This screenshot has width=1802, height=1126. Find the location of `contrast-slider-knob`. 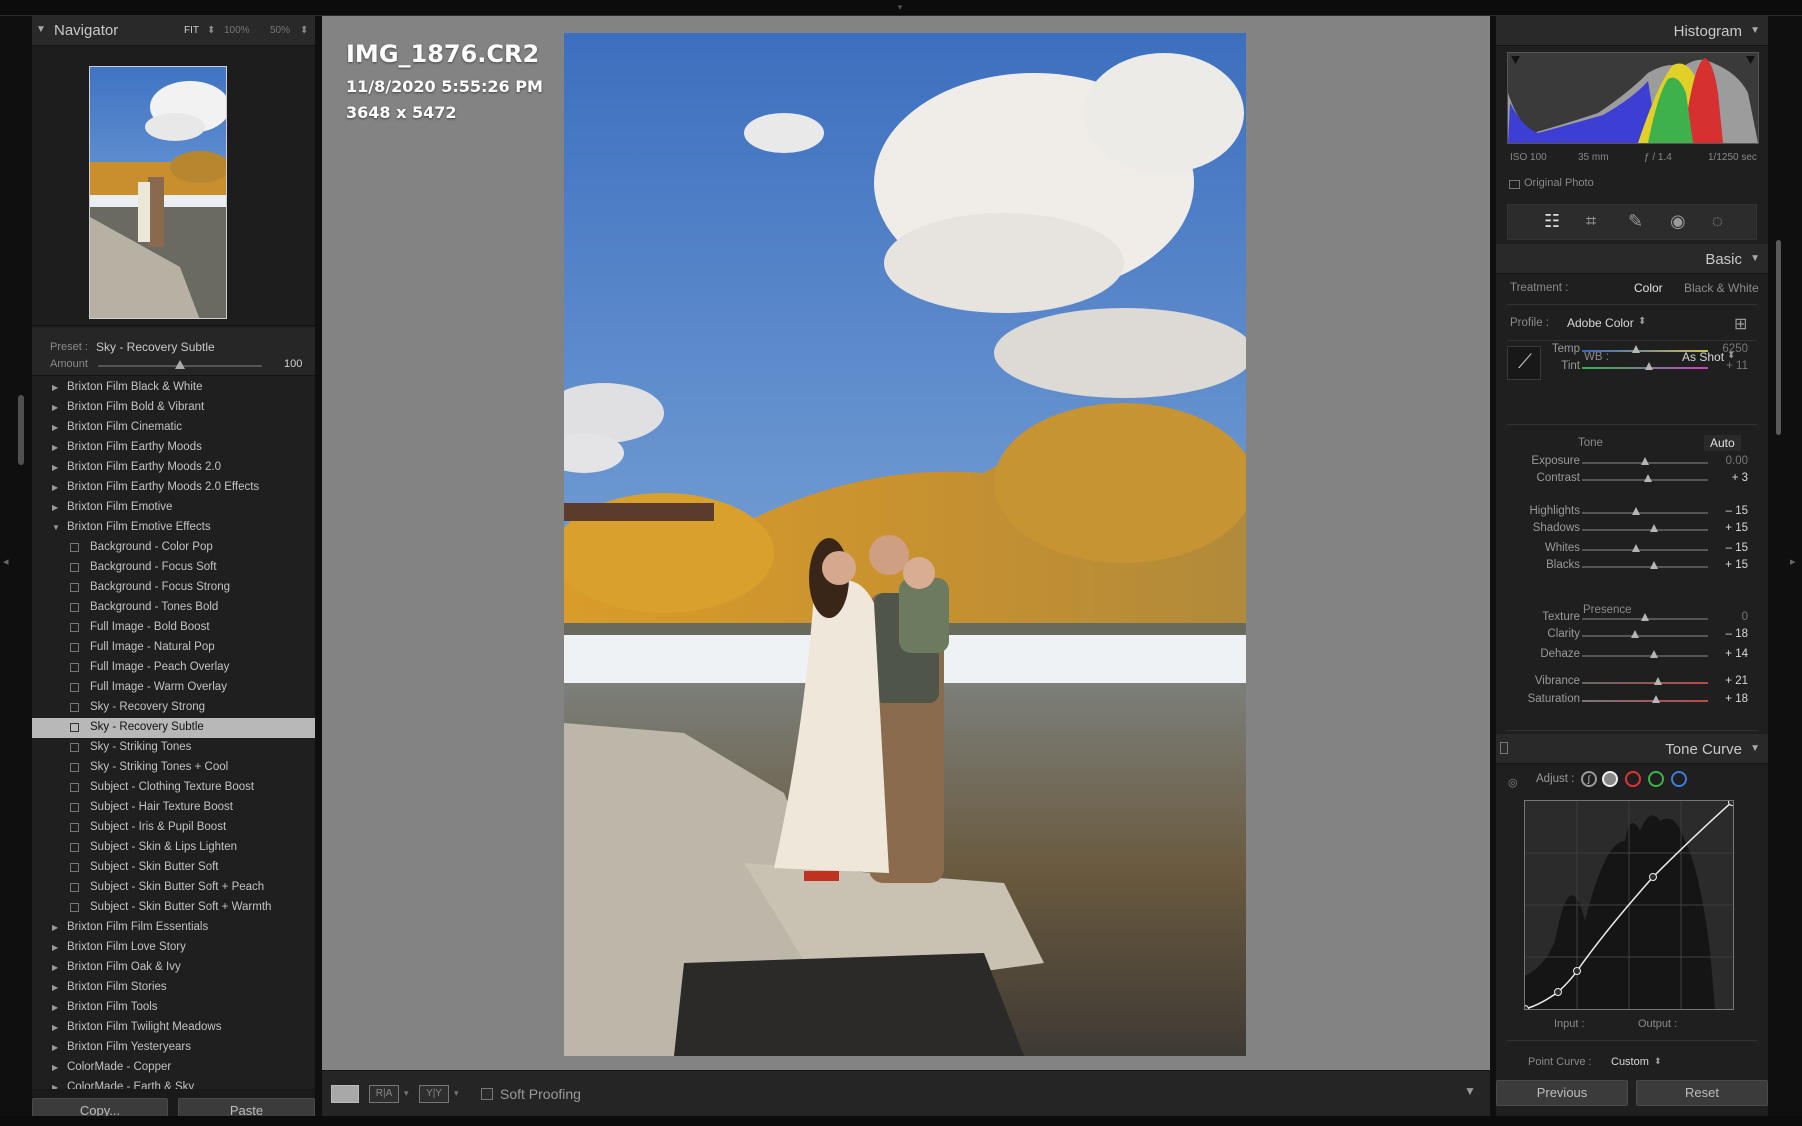

contrast-slider-knob is located at coordinates (1647, 478).